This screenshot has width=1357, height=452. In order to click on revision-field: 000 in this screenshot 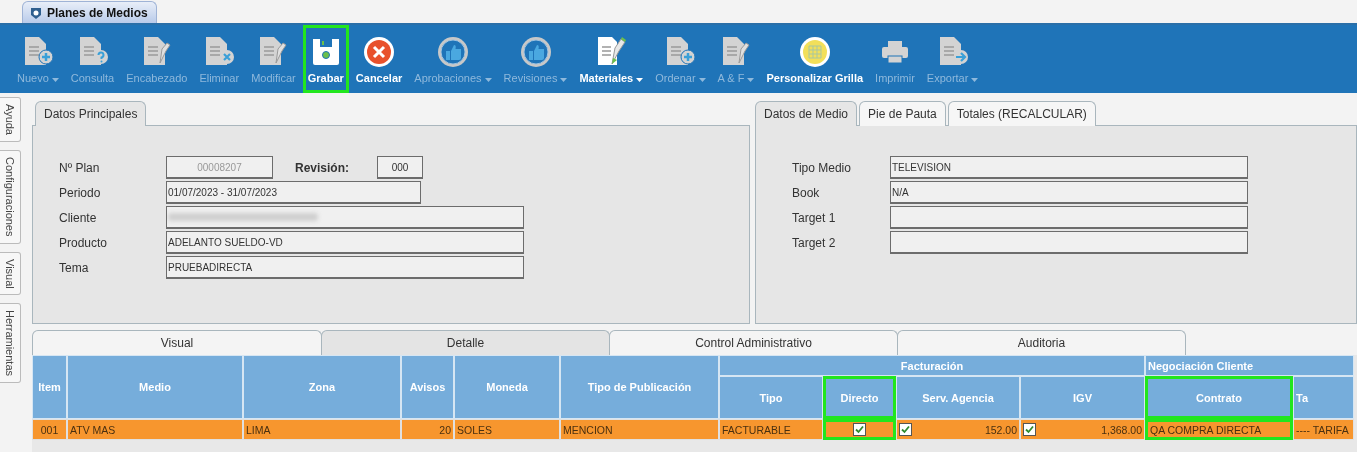, I will do `click(400, 167)`.